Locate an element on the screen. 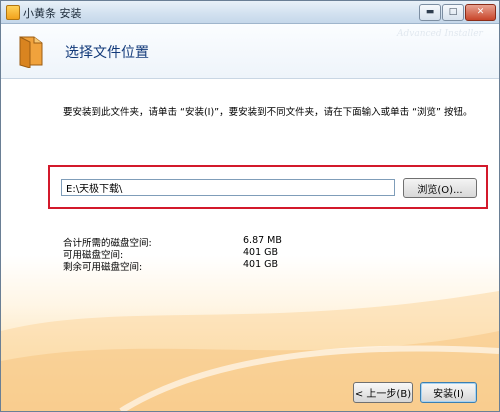 The width and height of the screenshot is (500, 412). maximize-button: □ is located at coordinates (453, 12).